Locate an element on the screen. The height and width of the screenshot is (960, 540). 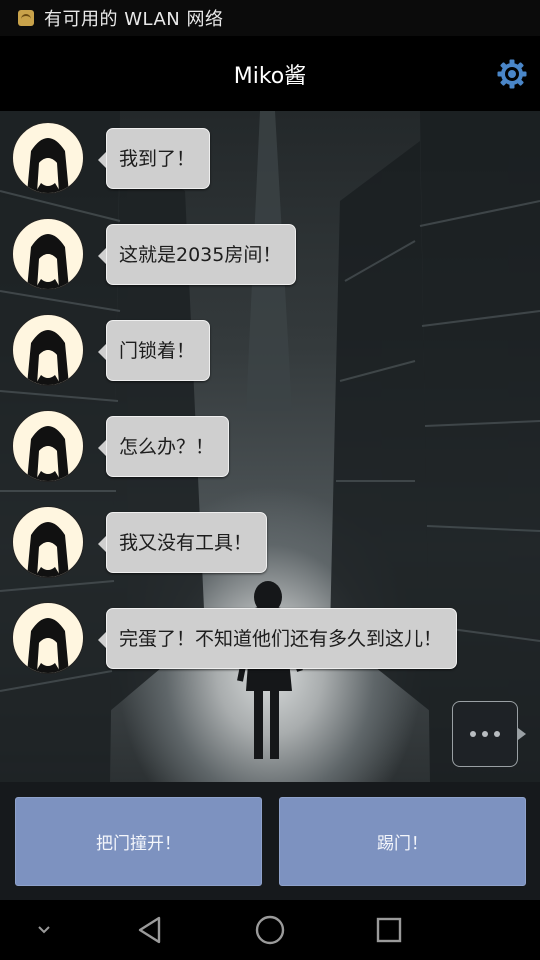
gear-icon is located at coordinates (512, 74).